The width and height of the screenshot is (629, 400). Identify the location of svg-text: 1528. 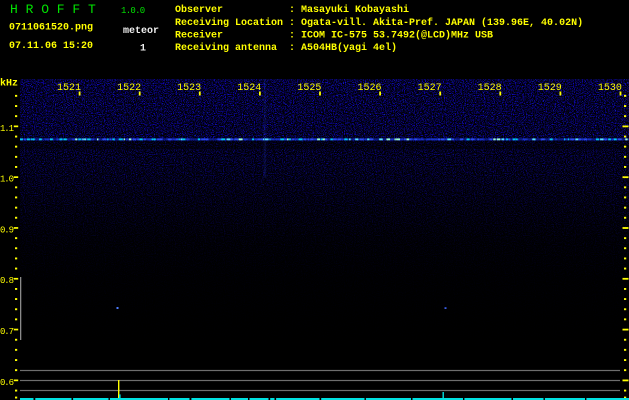
(490, 88).